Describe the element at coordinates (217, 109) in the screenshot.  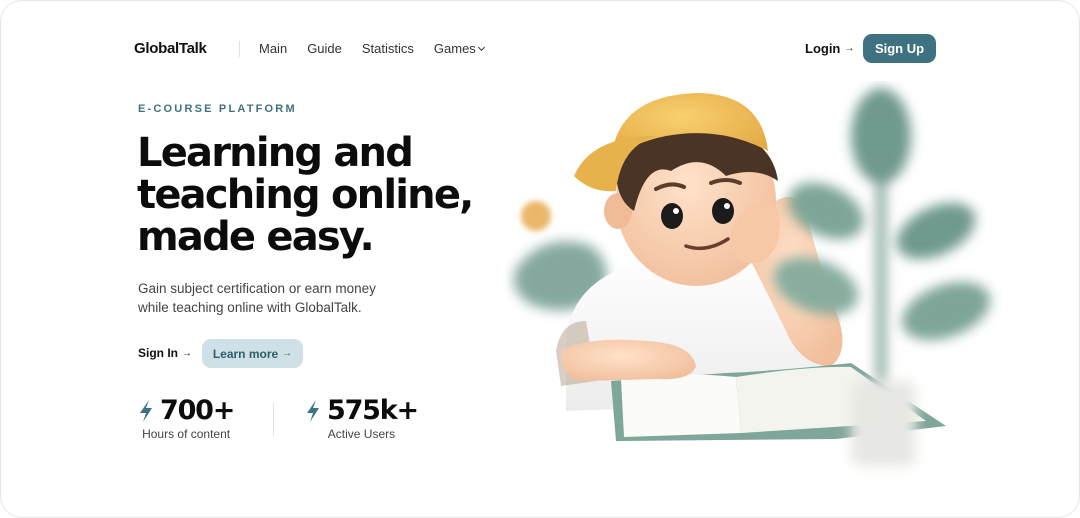
I see `hero-eyebrow: E-COURSE PLATFORM` at that location.